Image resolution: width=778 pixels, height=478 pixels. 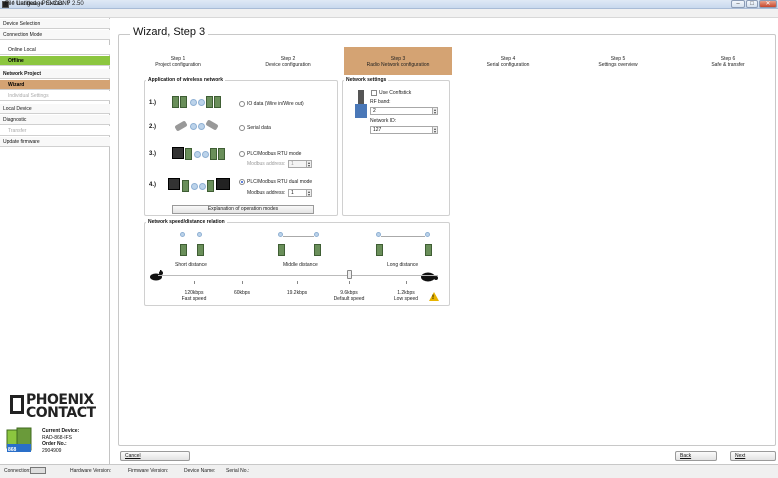 I want to click on nav-item-transfer: Transfer, so click(x=55, y=131).